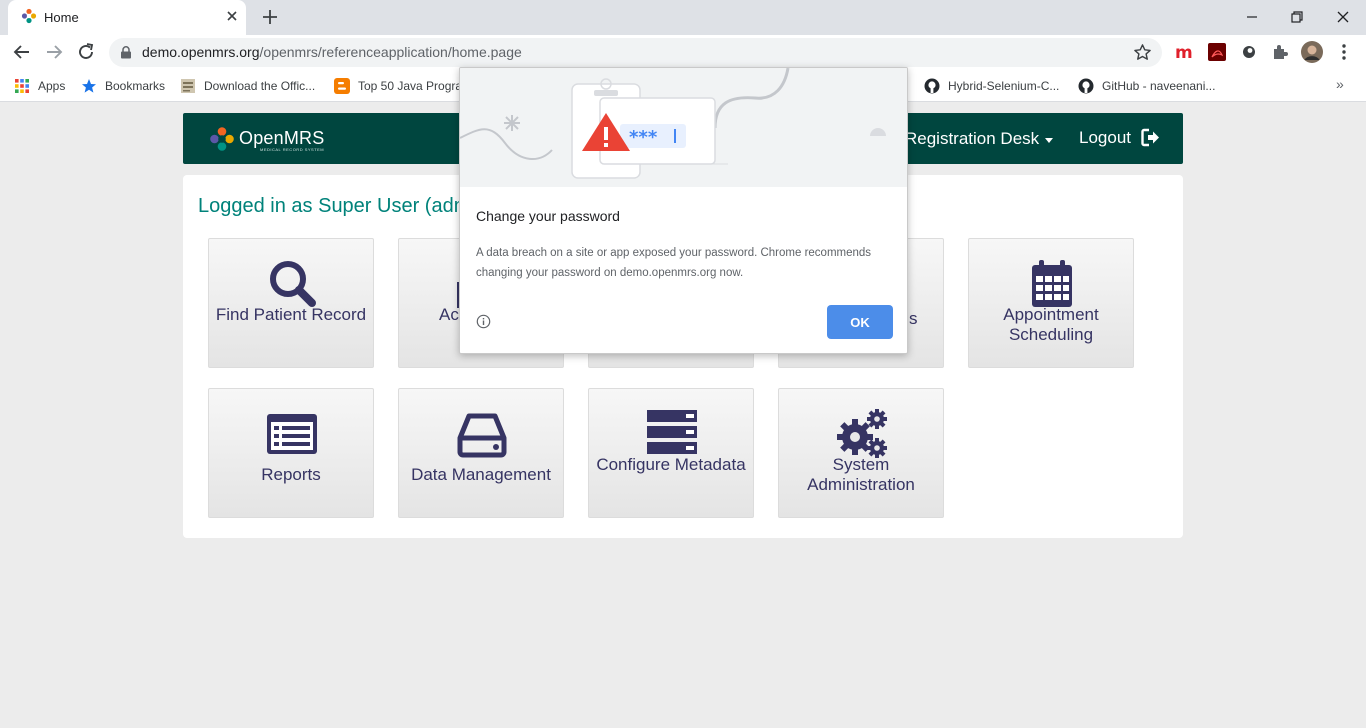 The image size is (1366, 728). What do you see at coordinates (860, 322) in the screenshot?
I see `ok-button: OK` at bounding box center [860, 322].